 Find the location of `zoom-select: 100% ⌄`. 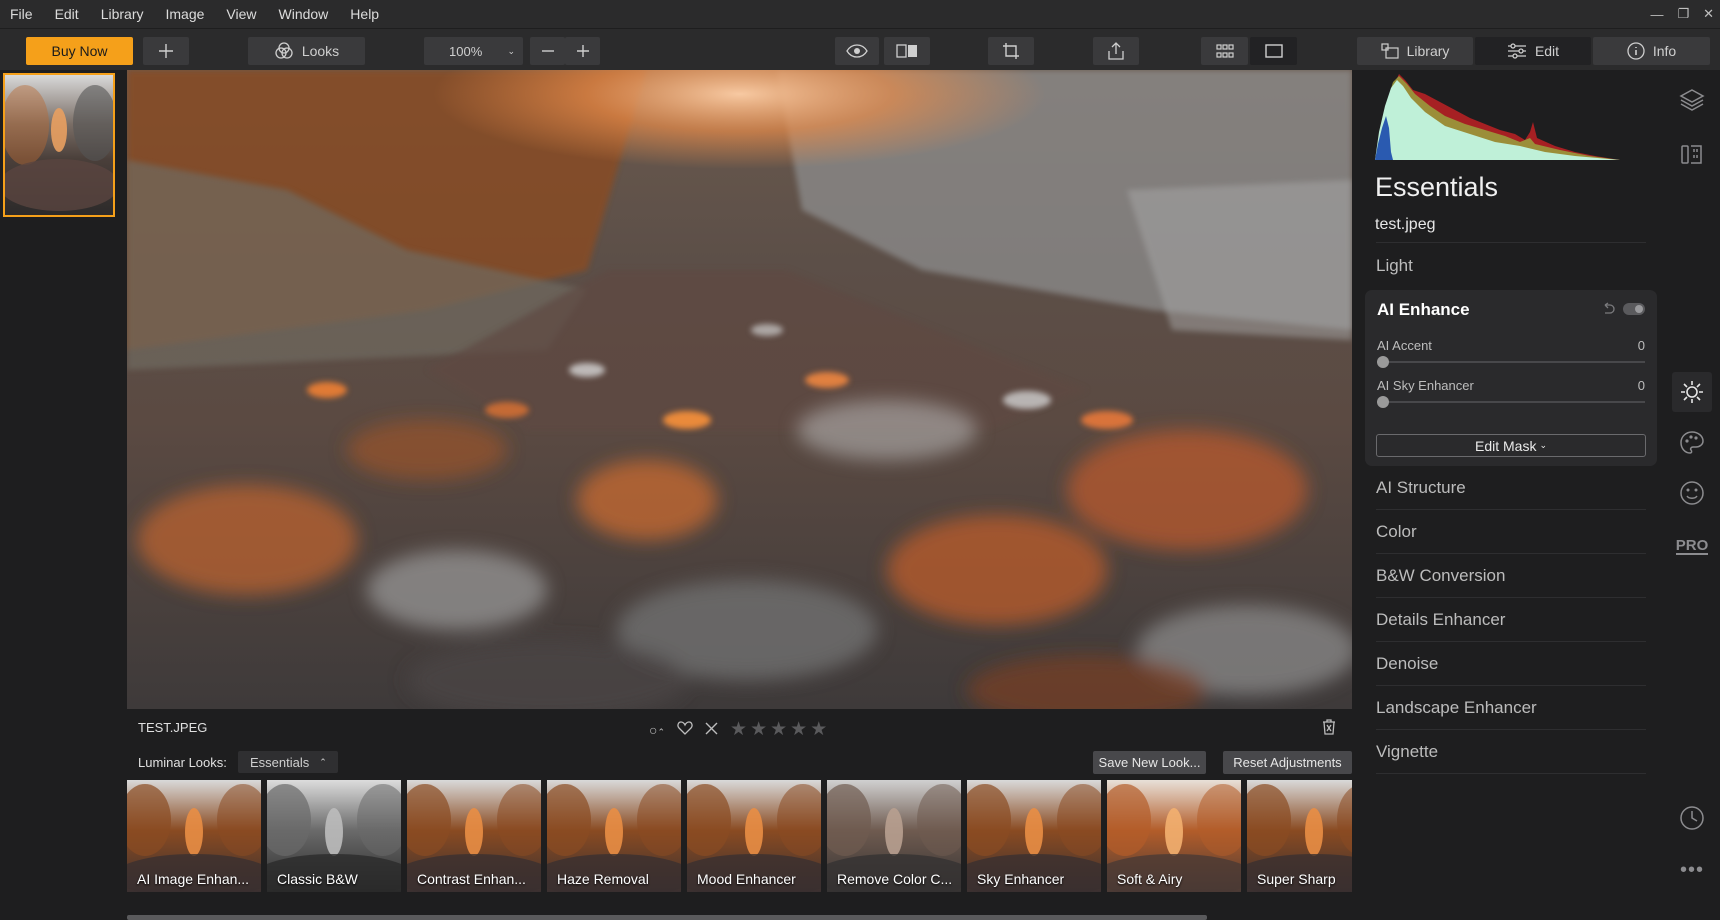

zoom-select: 100% ⌄ is located at coordinates (473, 51).